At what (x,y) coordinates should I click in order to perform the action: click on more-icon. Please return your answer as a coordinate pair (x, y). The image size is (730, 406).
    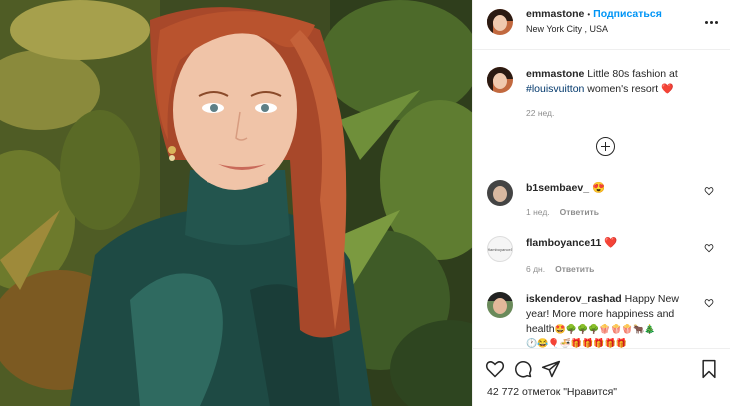
    Looking at the image, I should click on (713, 20).